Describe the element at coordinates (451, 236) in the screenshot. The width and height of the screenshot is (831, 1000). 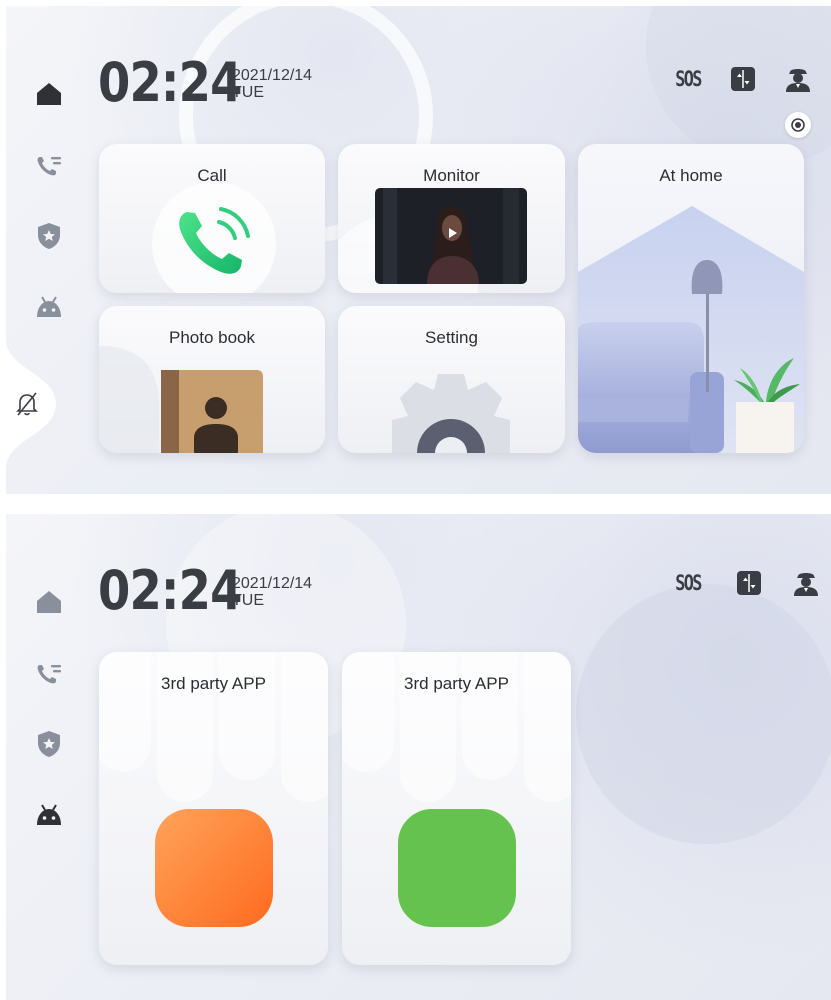
I see `camera-preview` at that location.